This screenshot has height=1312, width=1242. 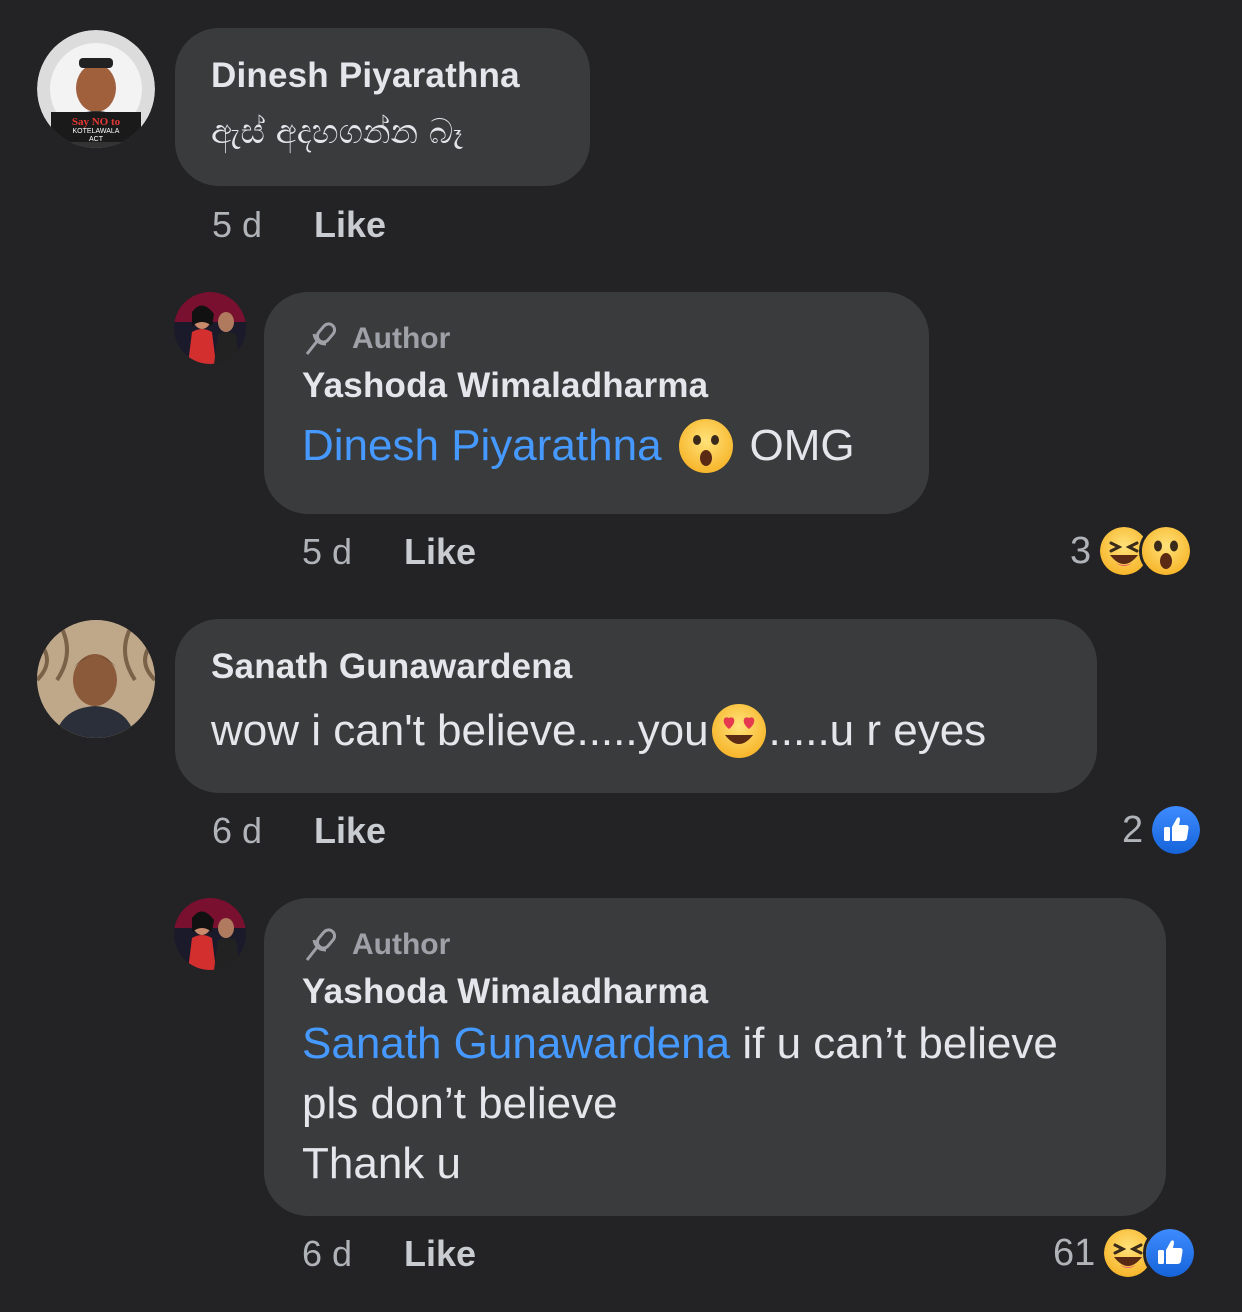 What do you see at coordinates (705, 446) in the screenshot?
I see `astonished-emoji-icon` at bounding box center [705, 446].